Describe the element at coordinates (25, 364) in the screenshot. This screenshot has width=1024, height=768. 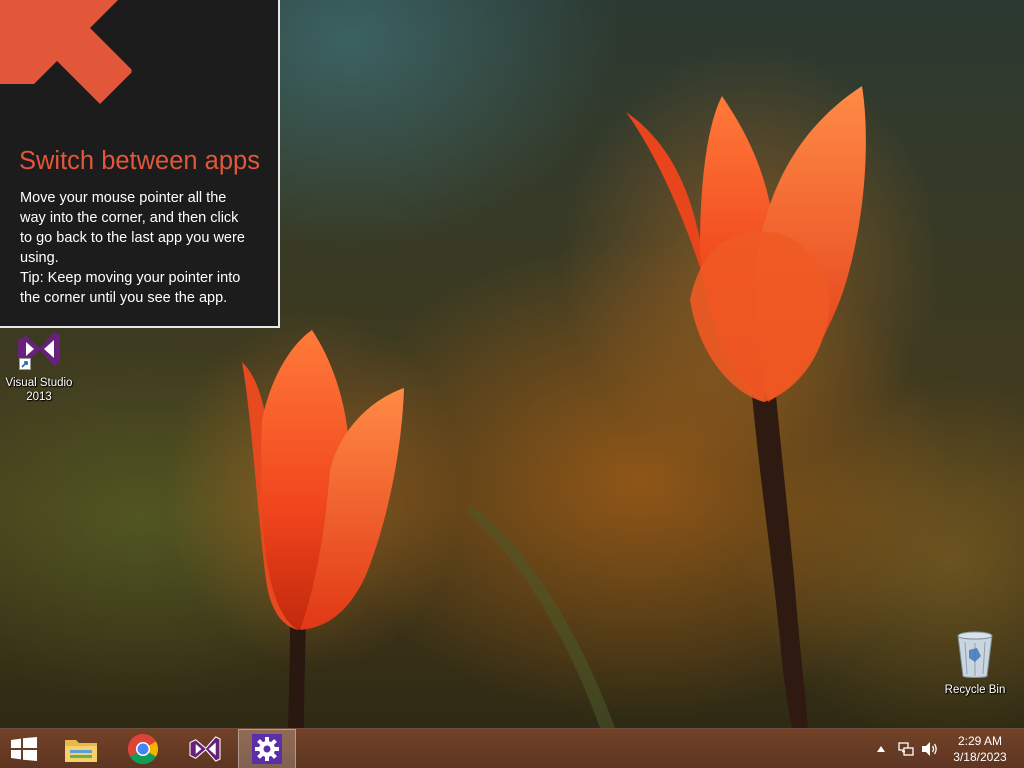
I see `shortcut-arrow-icon` at that location.